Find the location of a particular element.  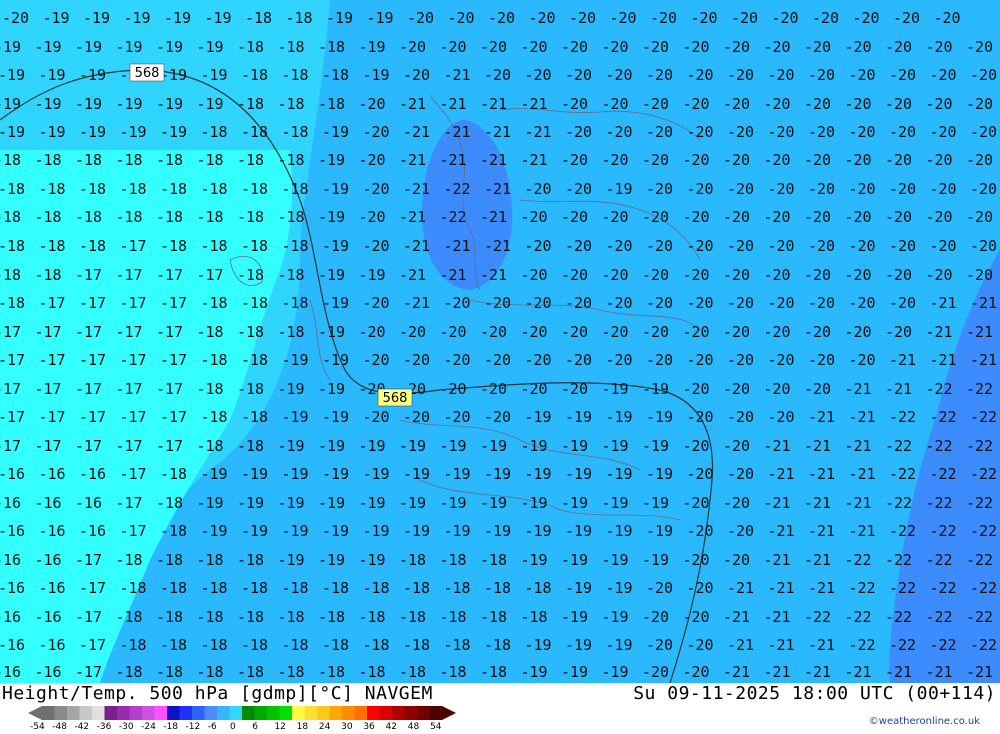

contour-label-text: 568 is located at coordinates (395, 398).